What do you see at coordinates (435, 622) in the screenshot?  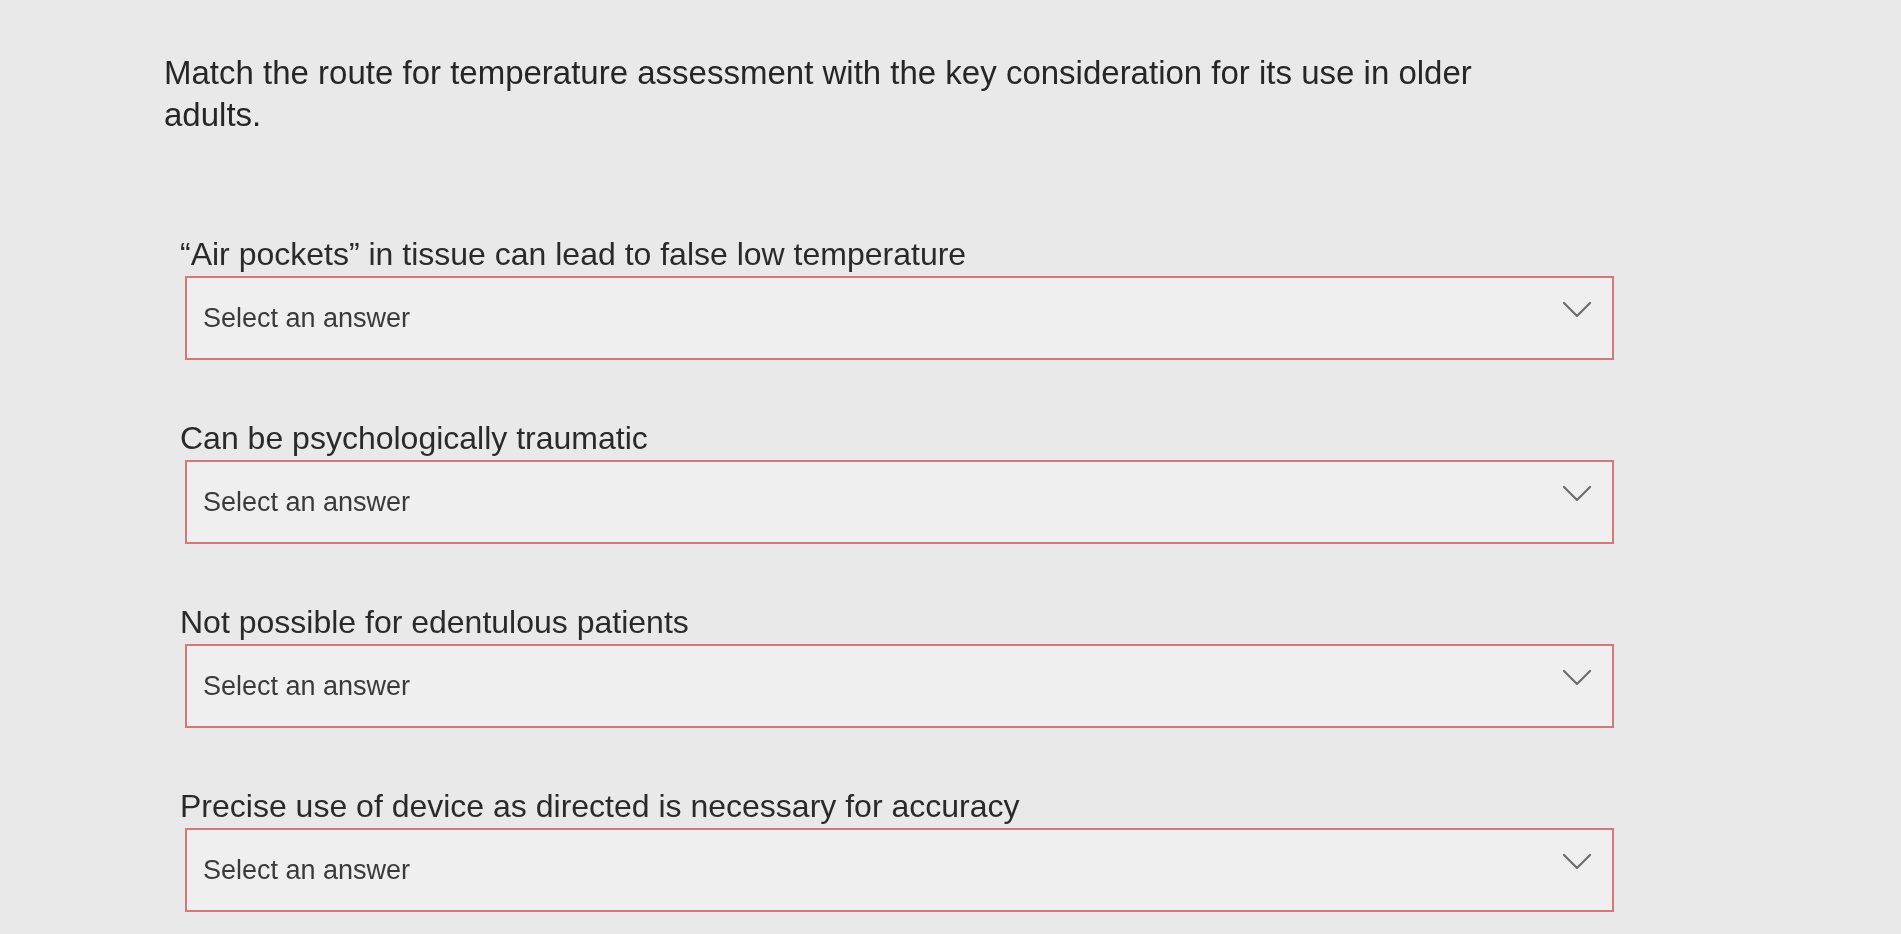 I see `prompt-label: Not possible for edentulous patients` at bounding box center [435, 622].